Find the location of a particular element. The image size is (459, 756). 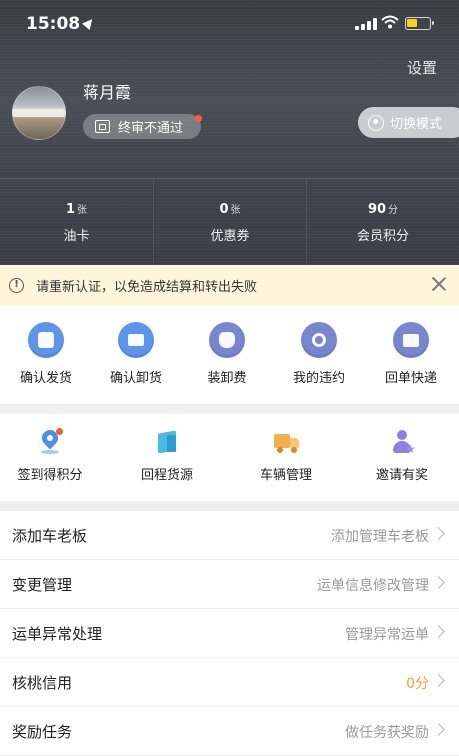

action-confirm-shipment: 确认发货 is located at coordinates (46, 354).